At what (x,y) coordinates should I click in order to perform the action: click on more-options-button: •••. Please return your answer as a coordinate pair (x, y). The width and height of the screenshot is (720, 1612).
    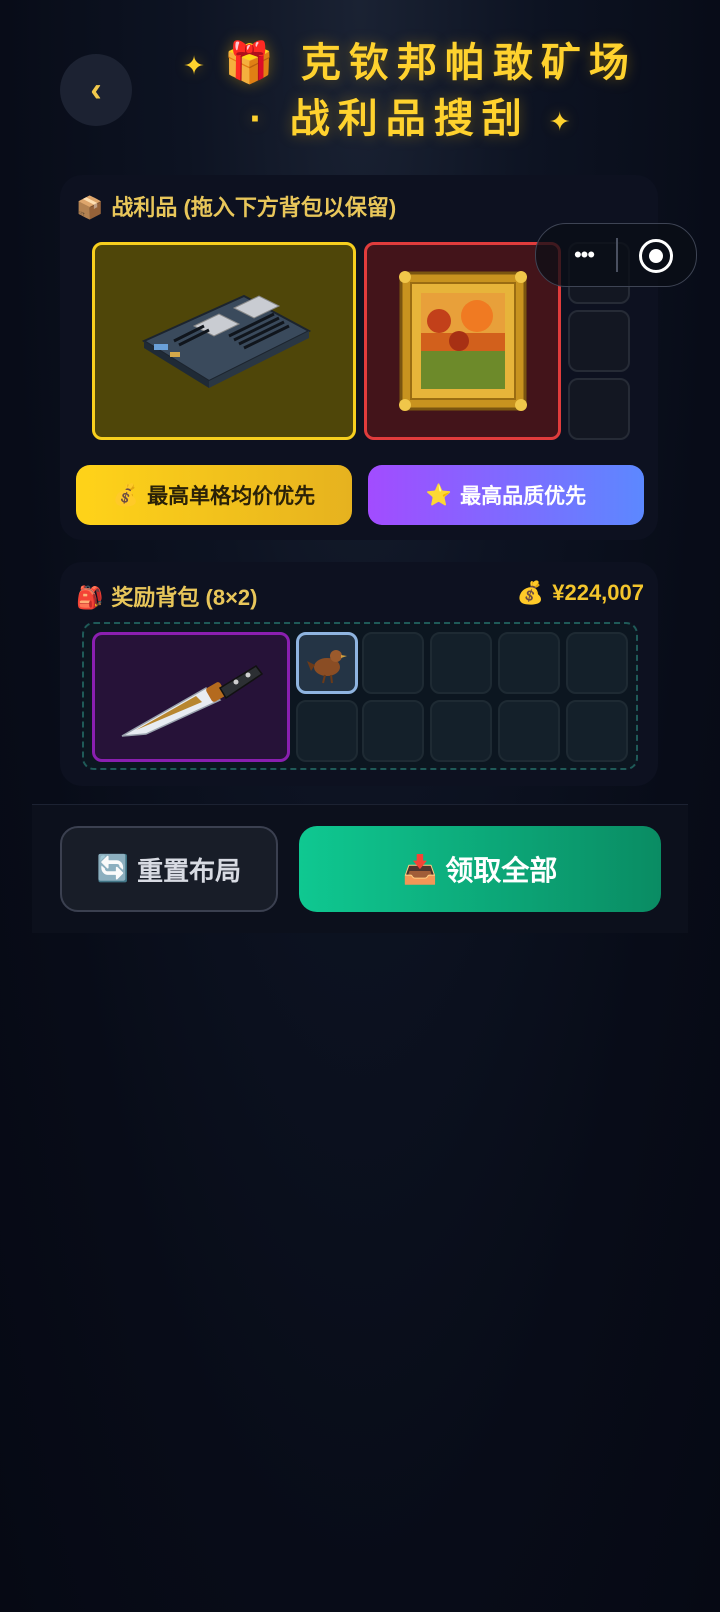
    Looking at the image, I should click on (584, 255).